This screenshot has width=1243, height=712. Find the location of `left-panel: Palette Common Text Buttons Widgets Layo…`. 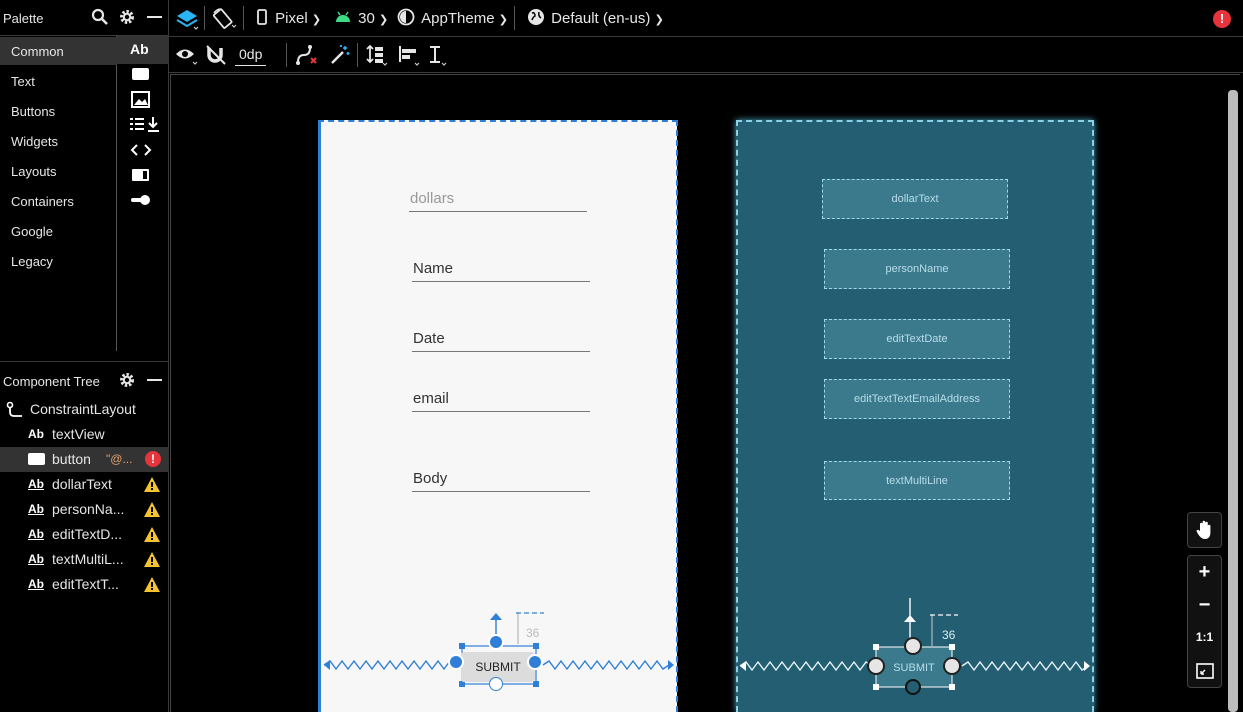

left-panel: Palette Common Text Buttons Widgets Layo… is located at coordinates (84, 356).